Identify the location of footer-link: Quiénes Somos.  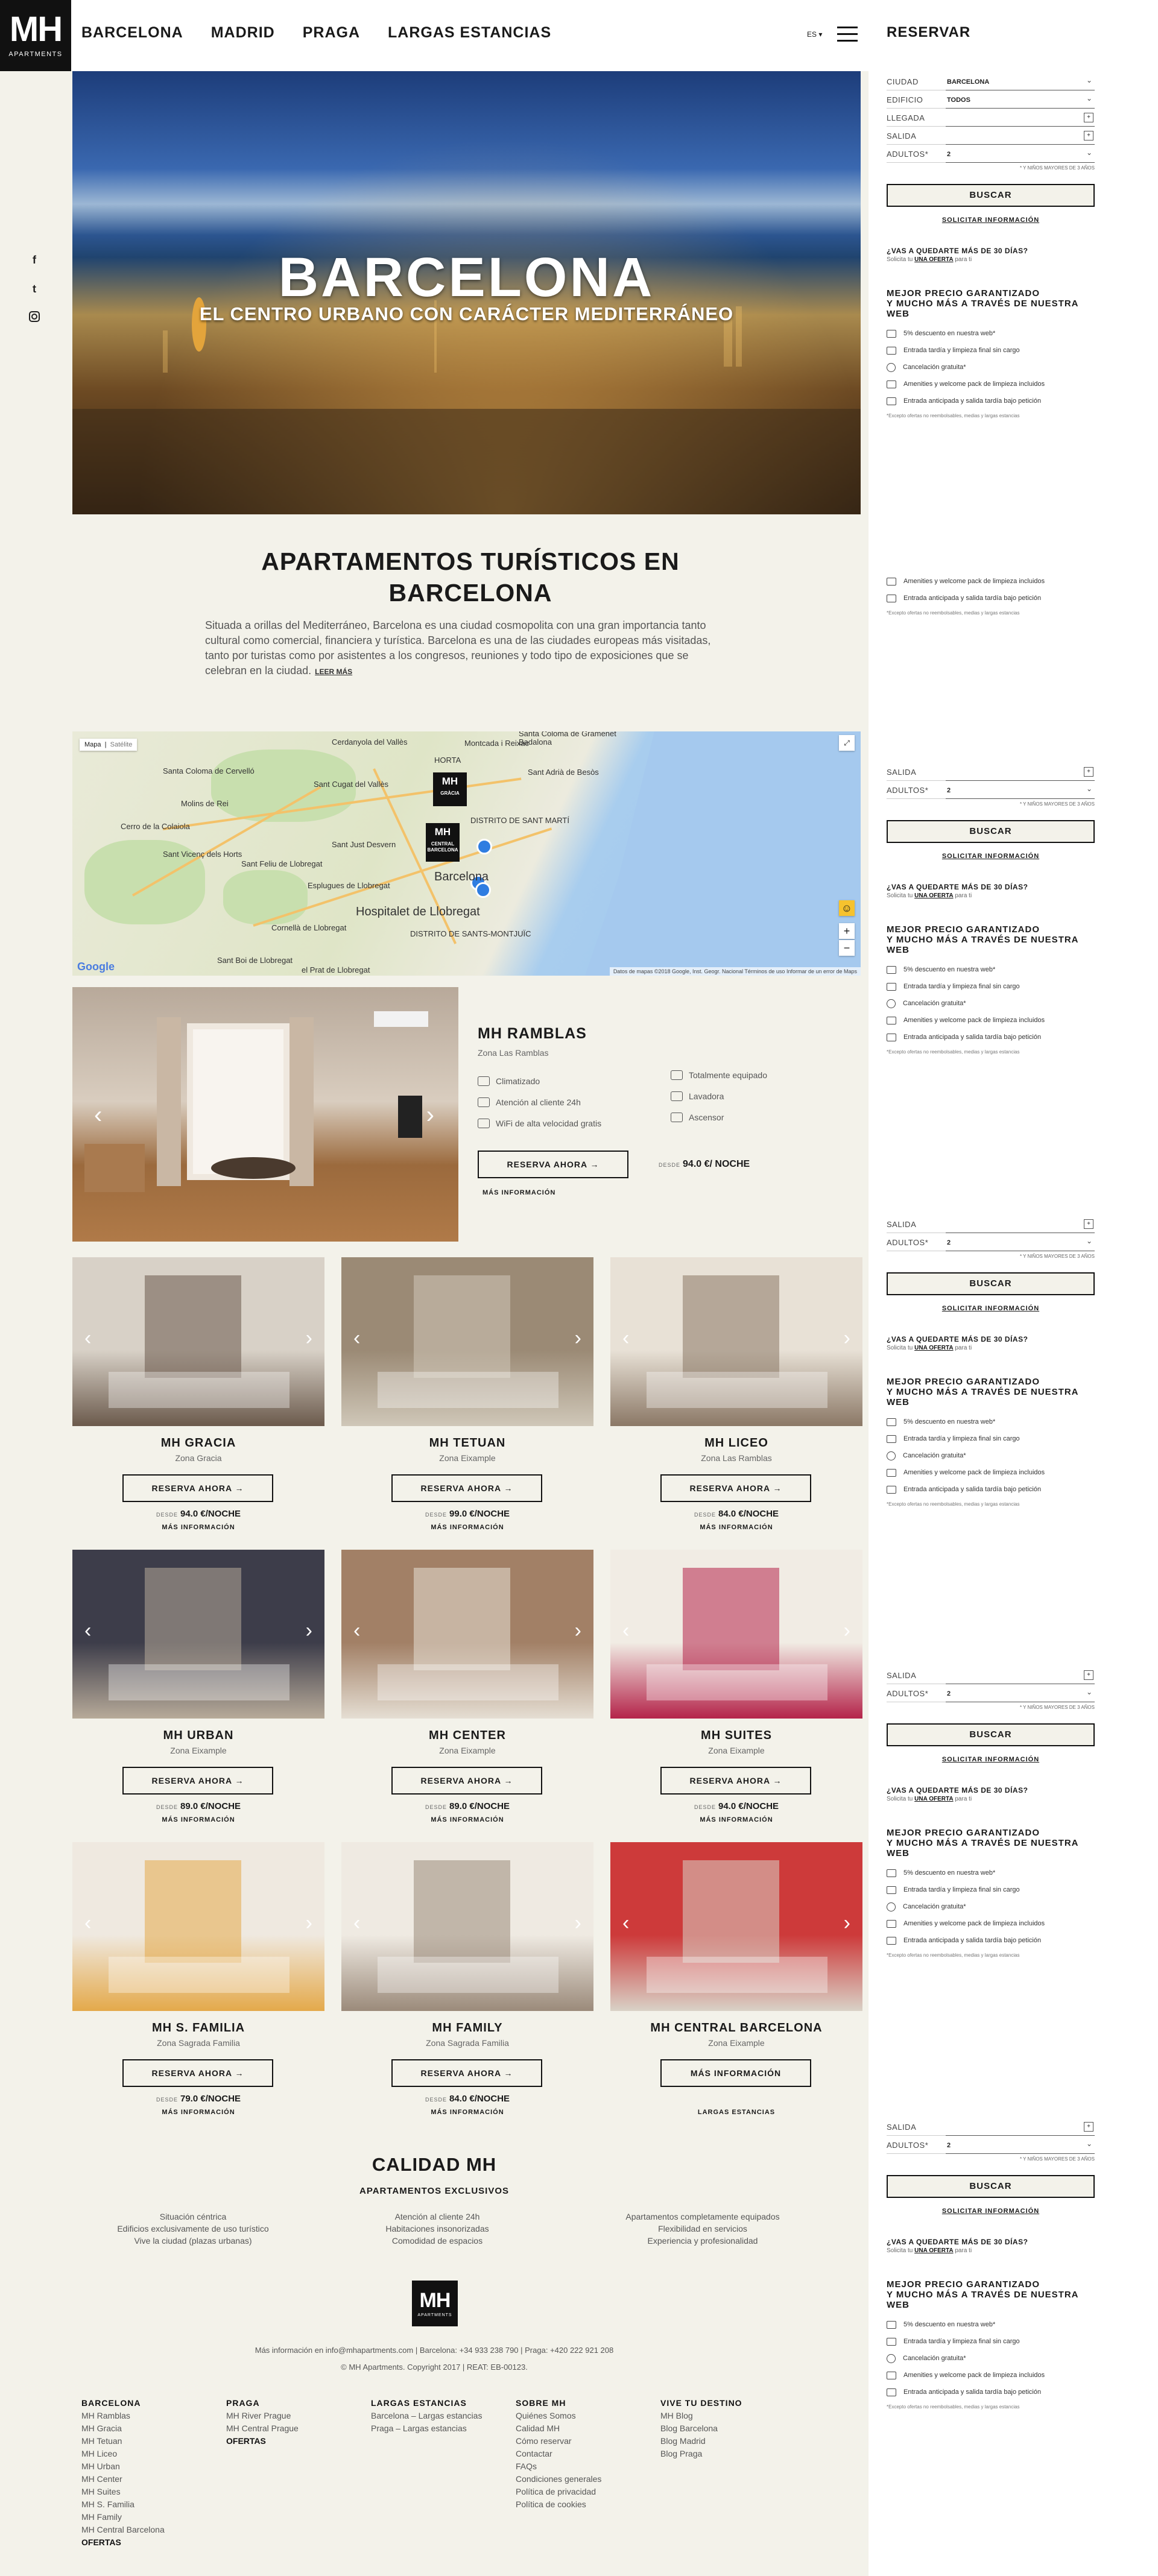
(558, 2416).